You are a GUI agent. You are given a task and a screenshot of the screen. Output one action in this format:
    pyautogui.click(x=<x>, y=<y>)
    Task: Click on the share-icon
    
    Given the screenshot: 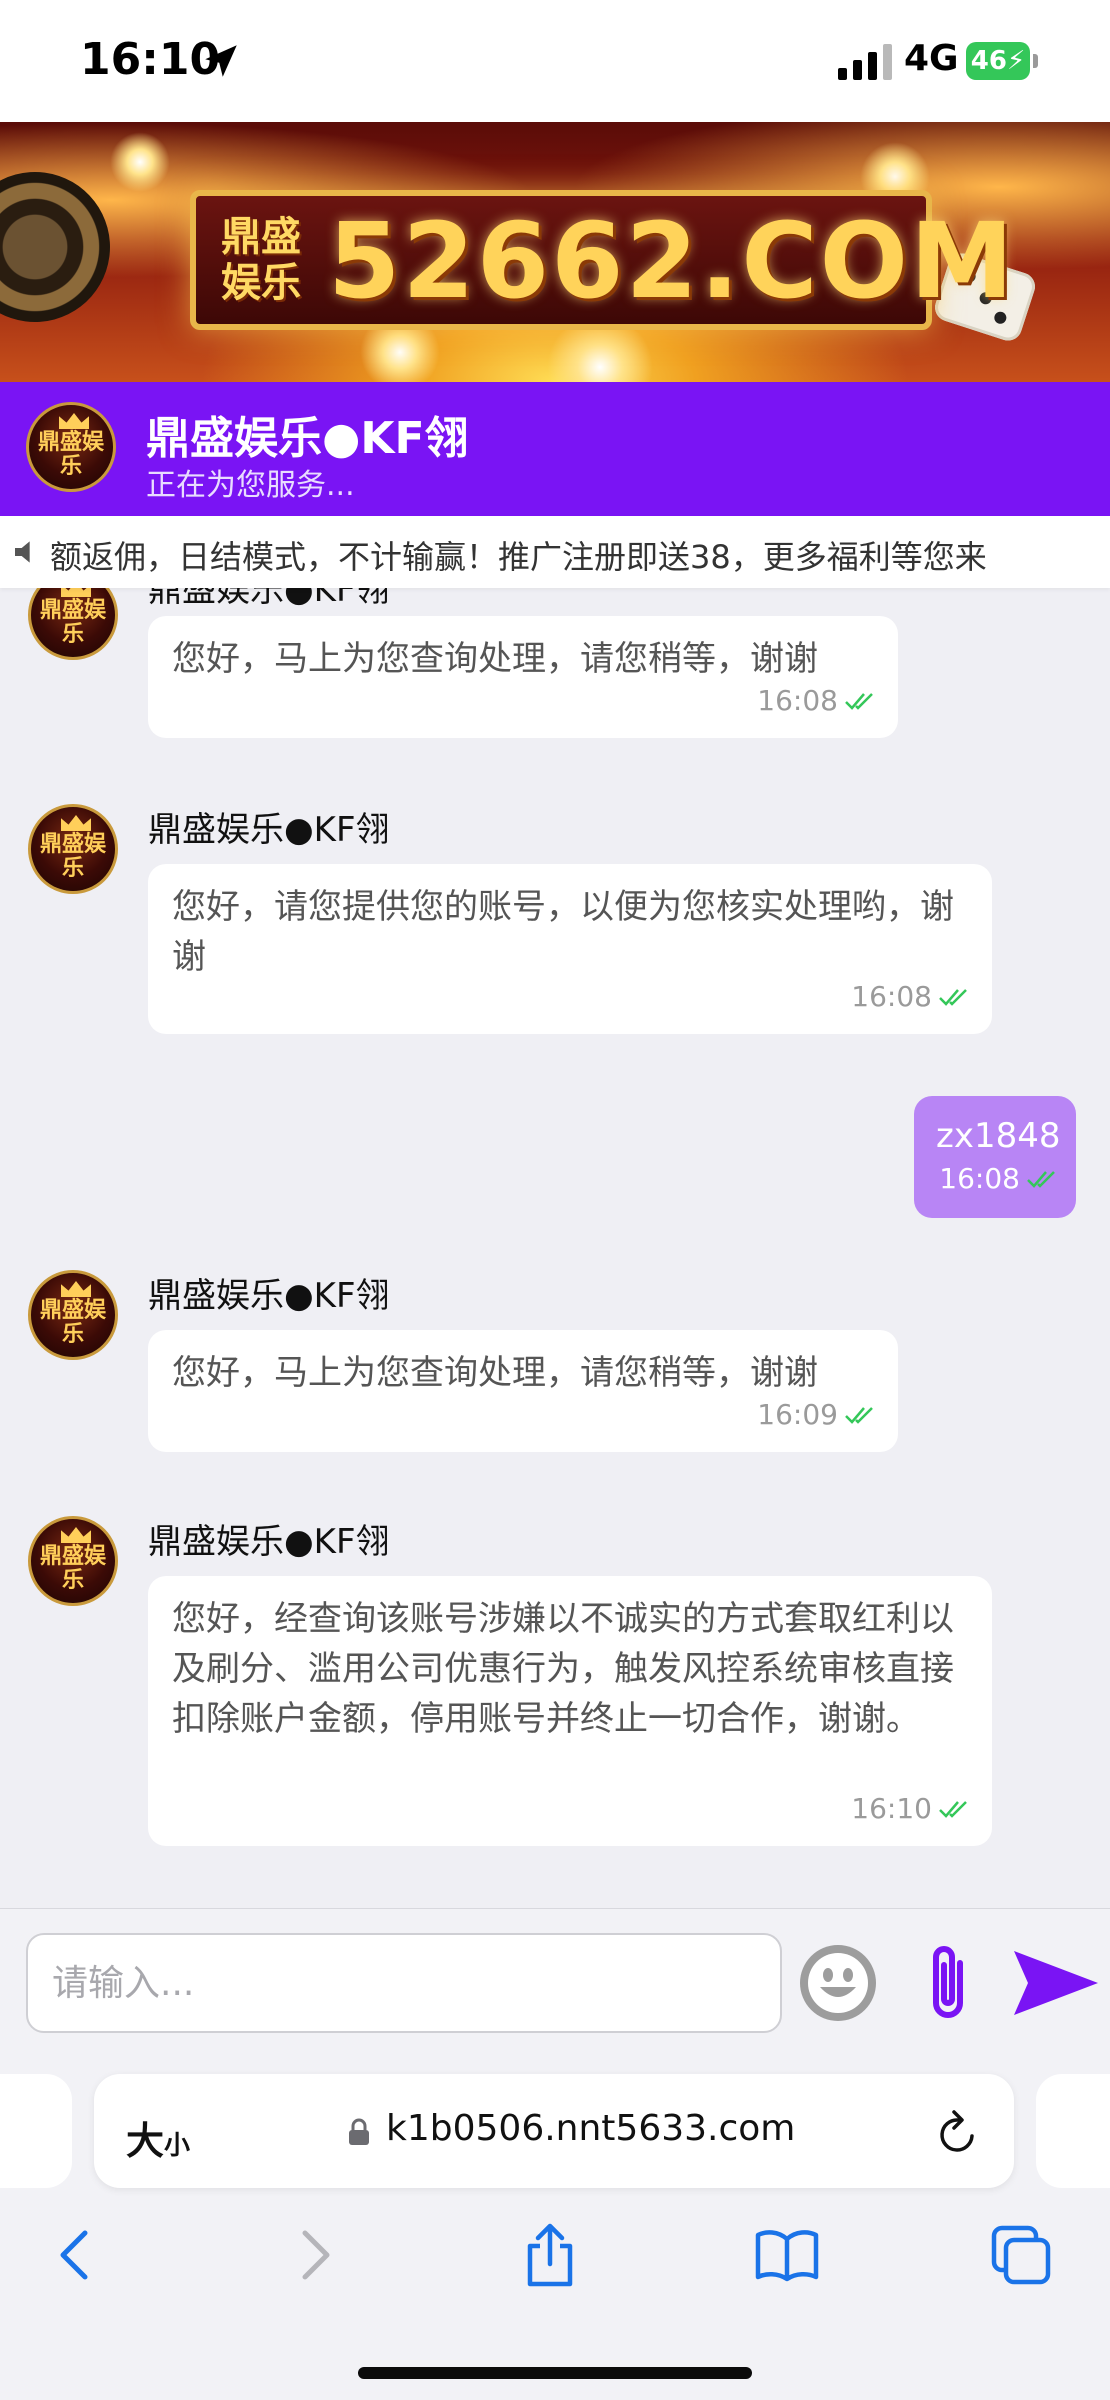 What is the action you would take?
    pyautogui.click(x=550, y=2255)
    